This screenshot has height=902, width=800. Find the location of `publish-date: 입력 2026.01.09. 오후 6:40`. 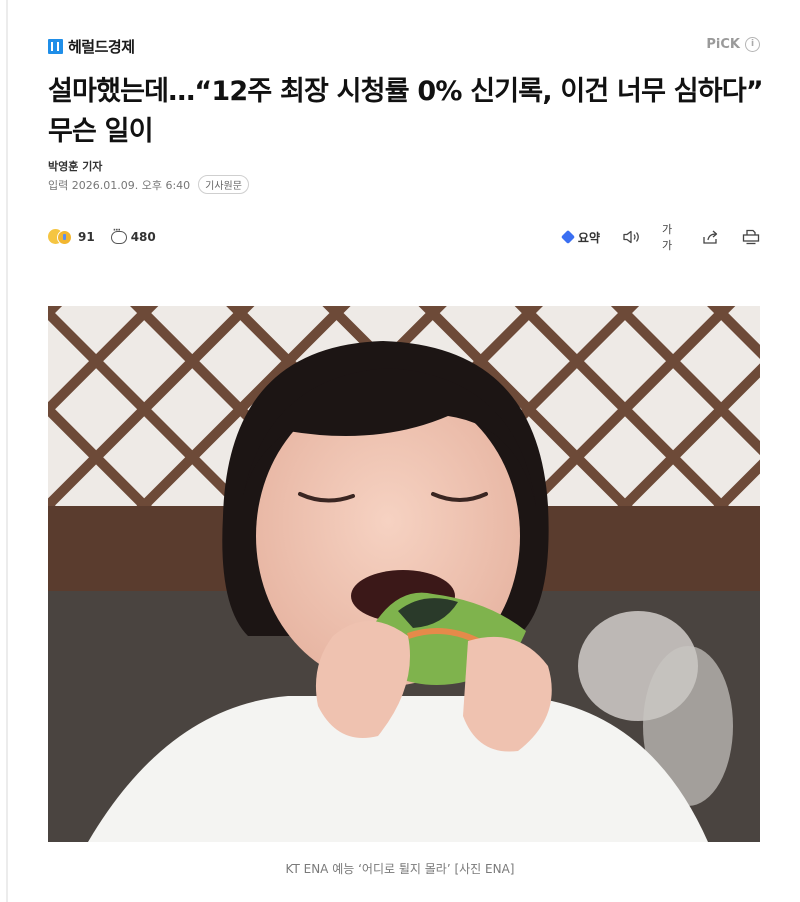

publish-date: 입력 2026.01.09. 오후 6:40 is located at coordinates (119, 185).